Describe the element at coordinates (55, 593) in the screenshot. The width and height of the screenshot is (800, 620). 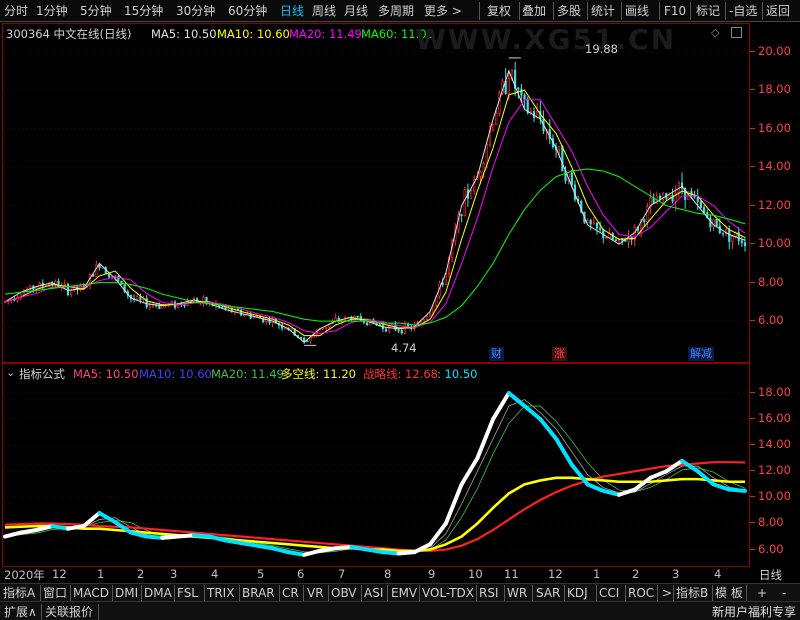
I see `tab-window: 窗口` at that location.